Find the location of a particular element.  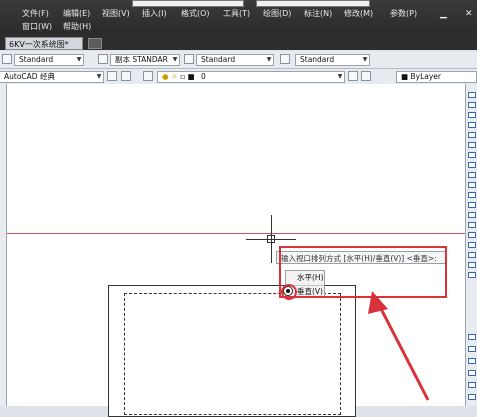

annotation-arrow is located at coordinates (399, 346).